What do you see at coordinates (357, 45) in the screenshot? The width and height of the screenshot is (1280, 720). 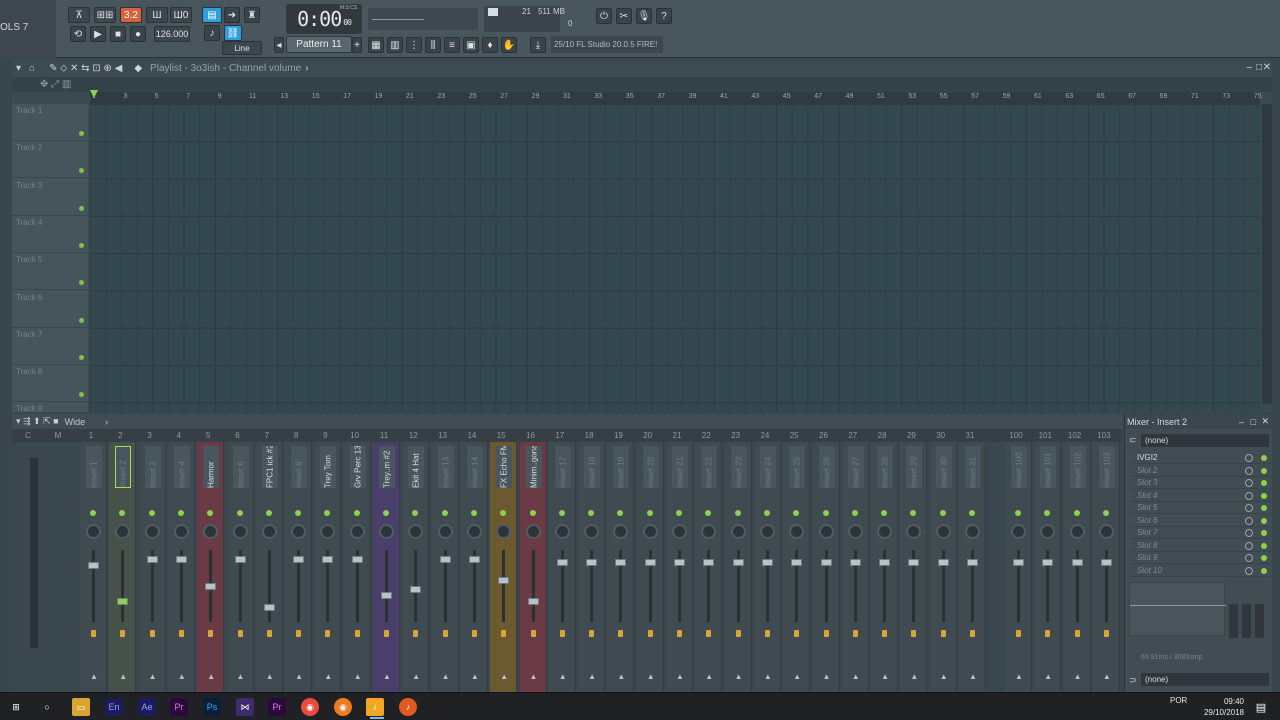 I see `pattern-add-icon: +` at bounding box center [357, 45].